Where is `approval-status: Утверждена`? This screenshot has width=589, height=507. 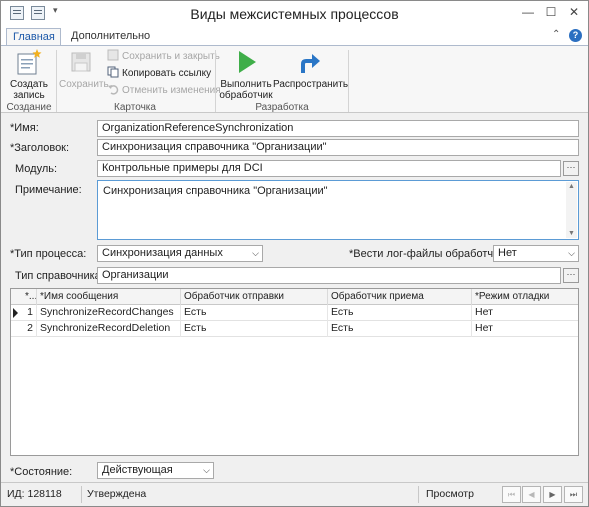 approval-status: Утверждена is located at coordinates (117, 494).